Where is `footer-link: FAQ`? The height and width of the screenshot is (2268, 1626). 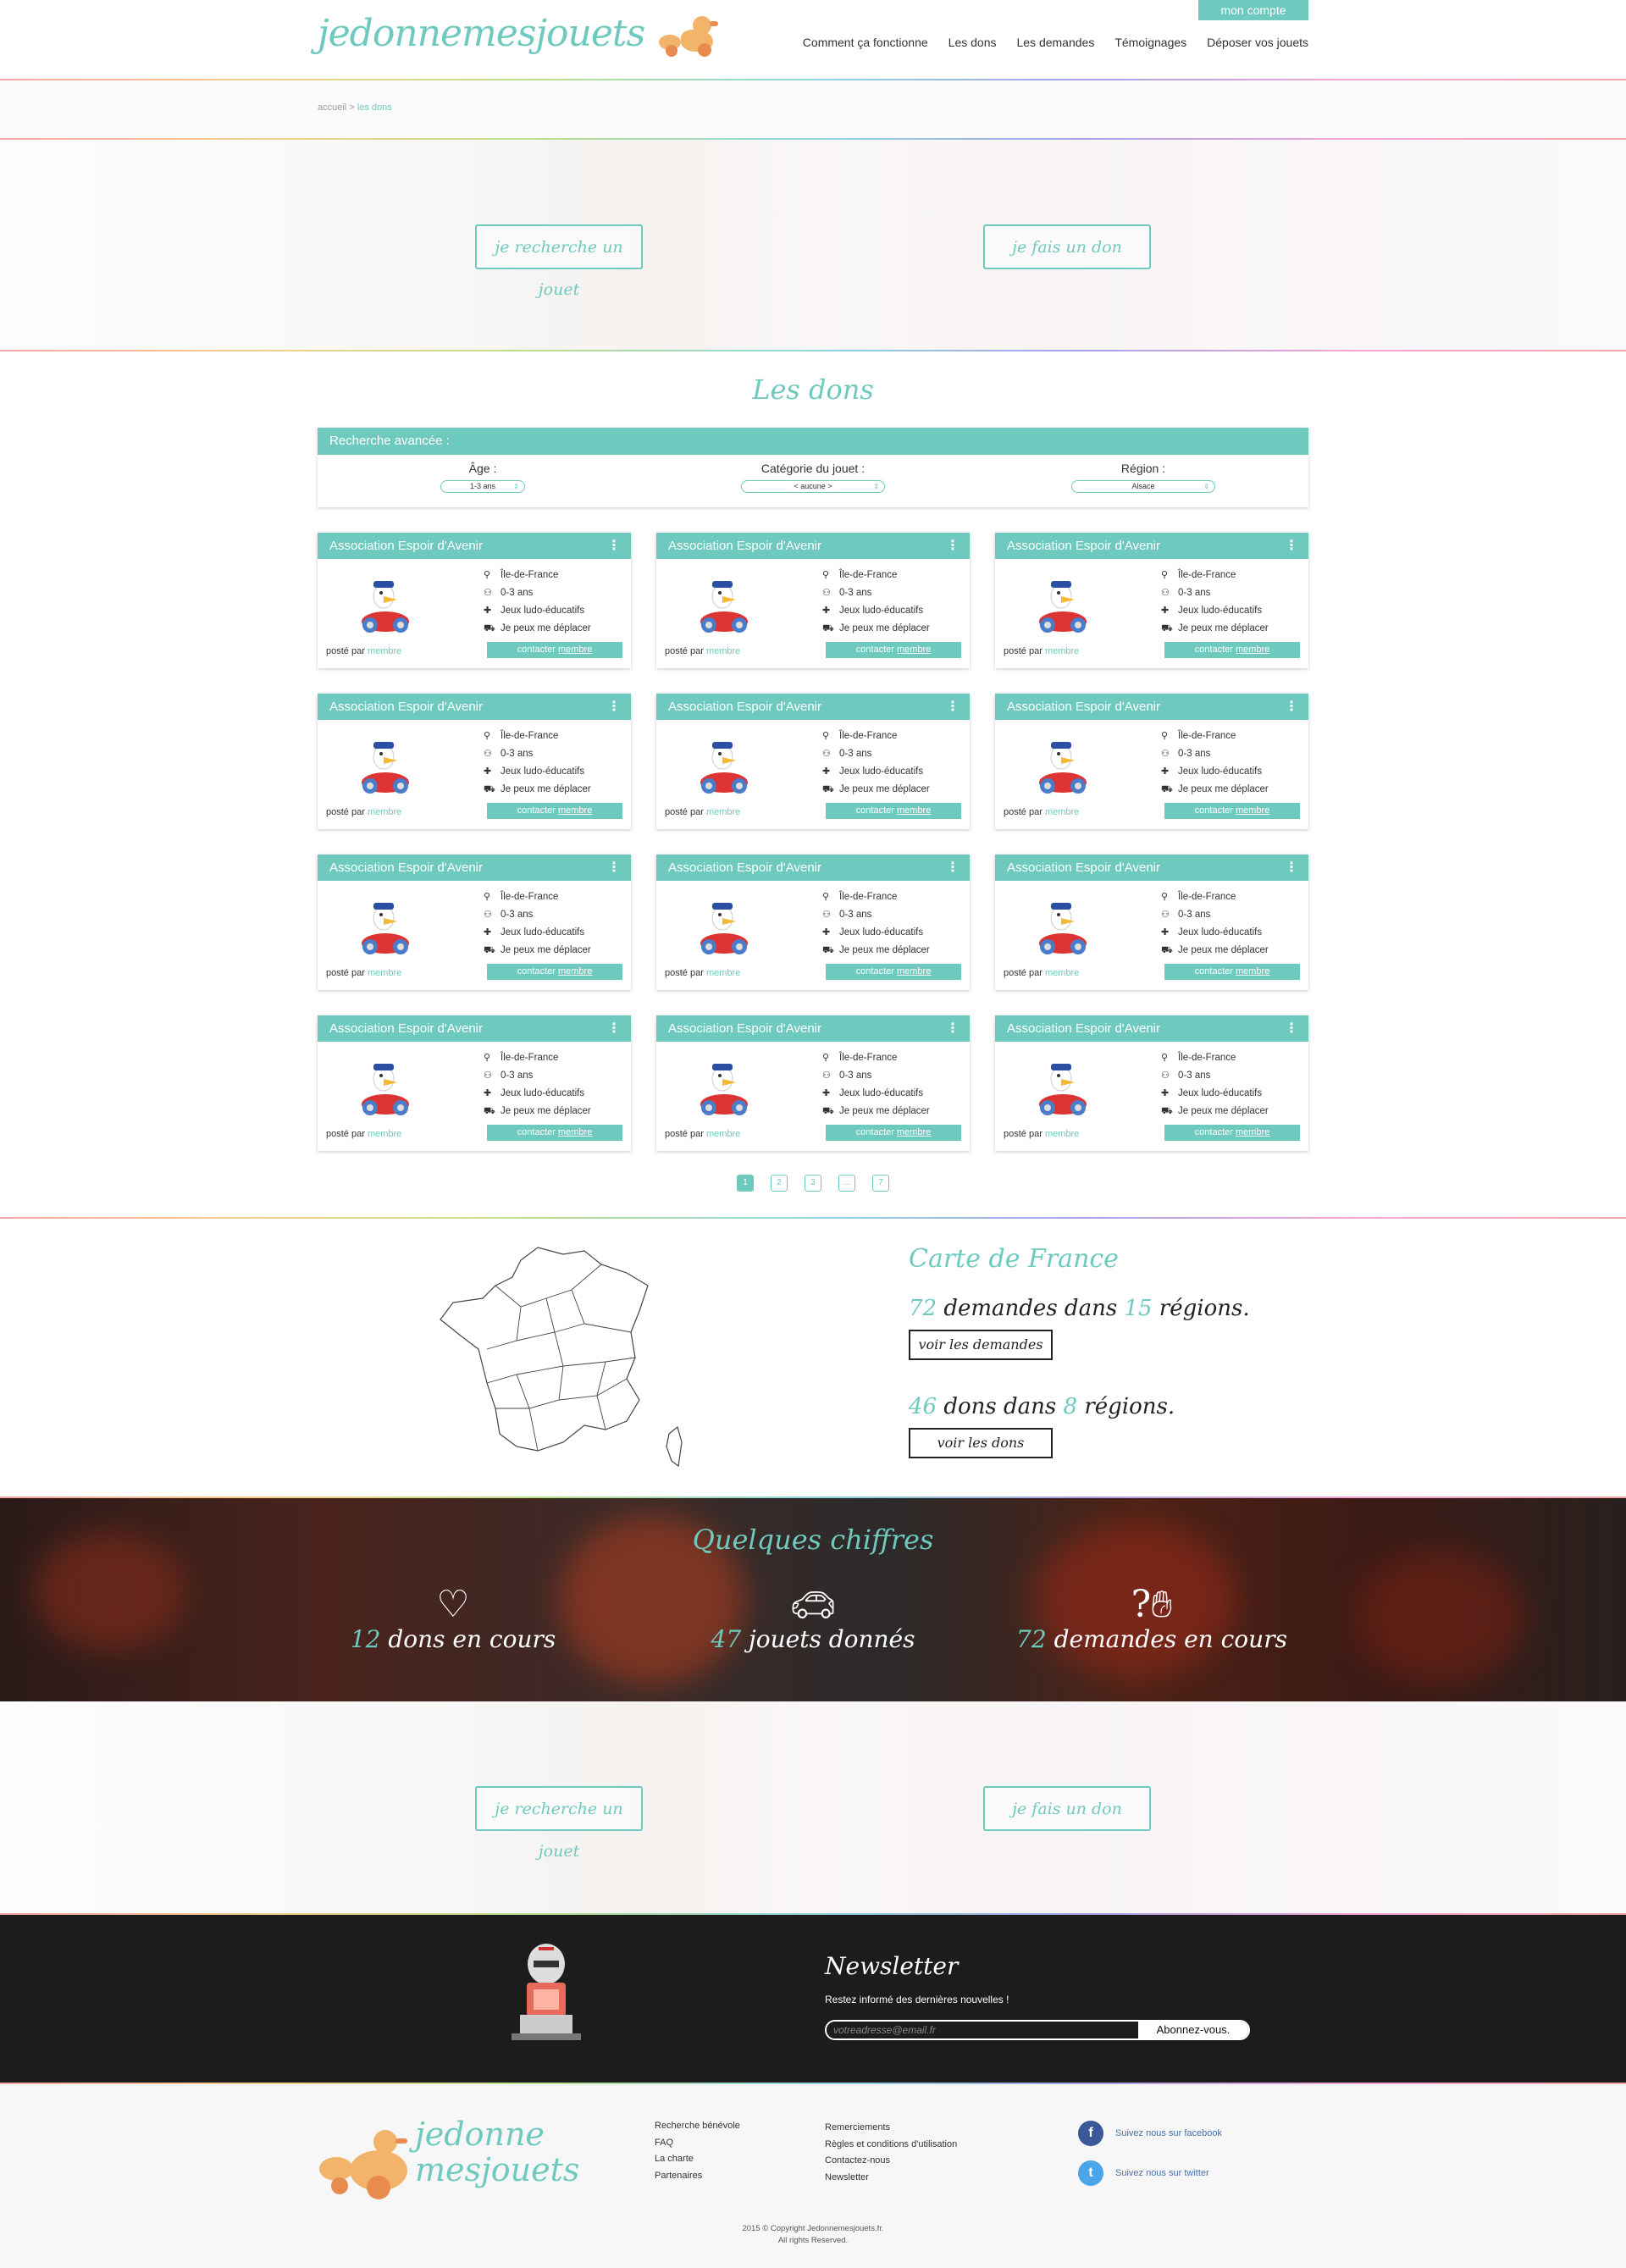
footer-link: FAQ is located at coordinates (697, 2143).